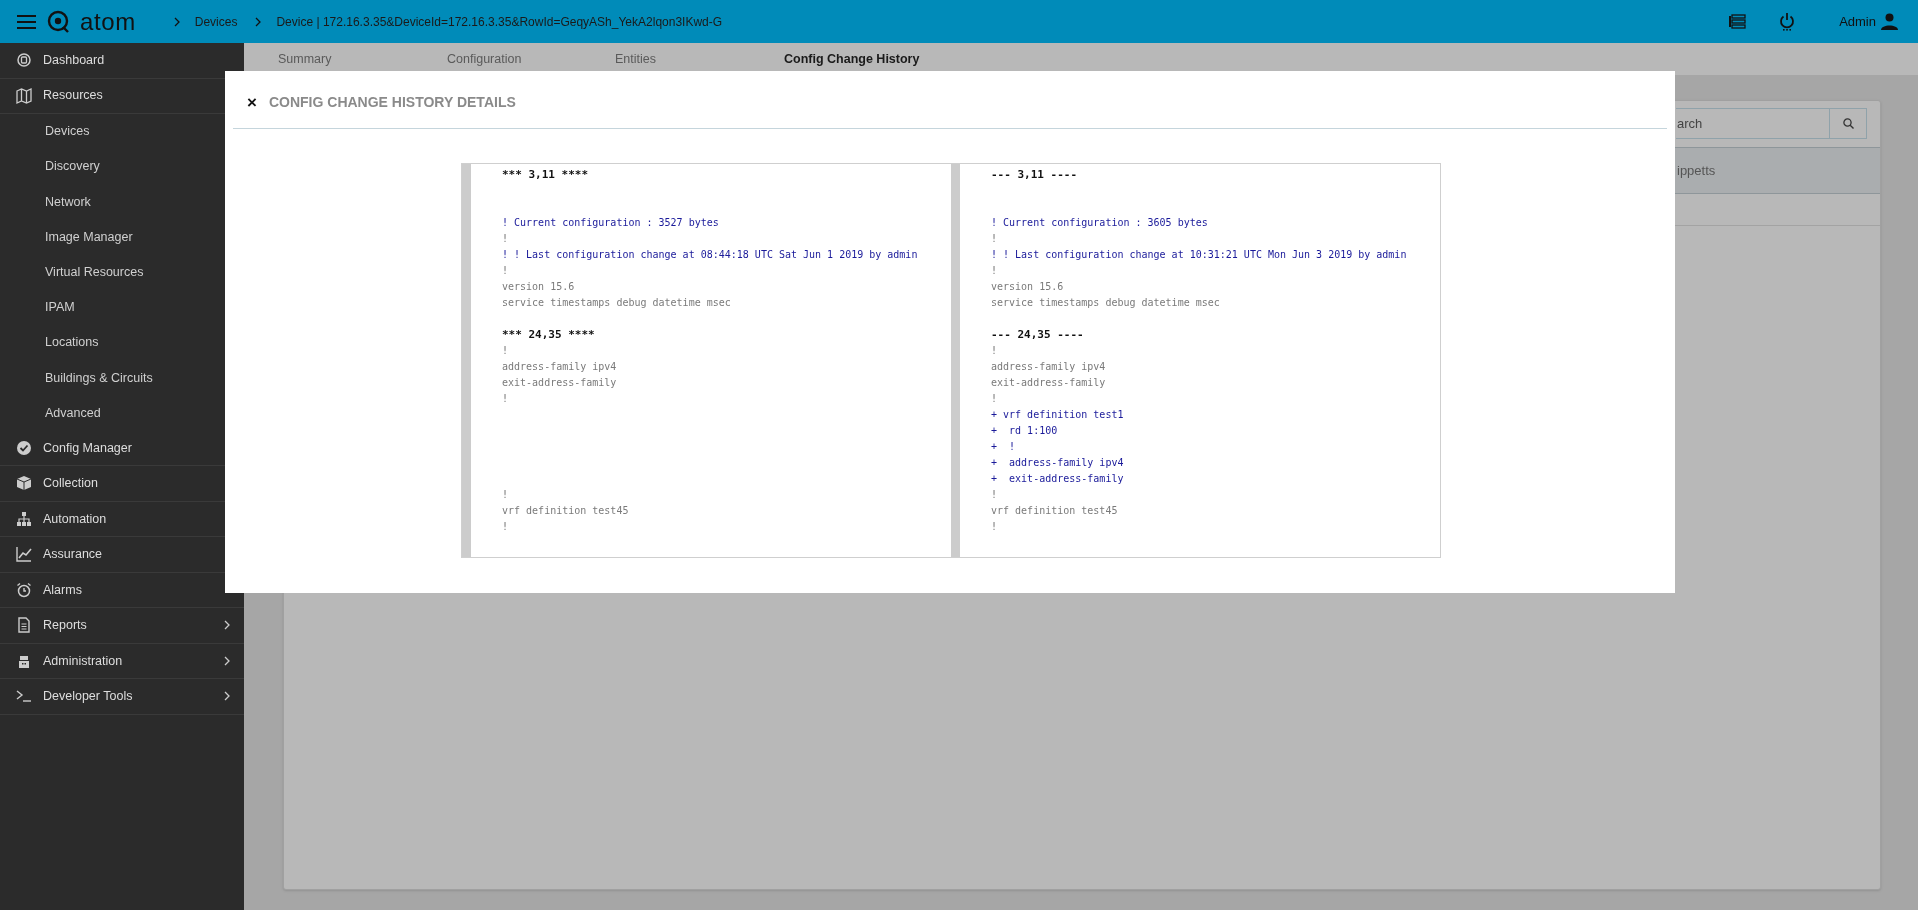 The width and height of the screenshot is (1918, 910). Describe the element at coordinates (252, 102) in the screenshot. I see `close-button: ×` at that location.